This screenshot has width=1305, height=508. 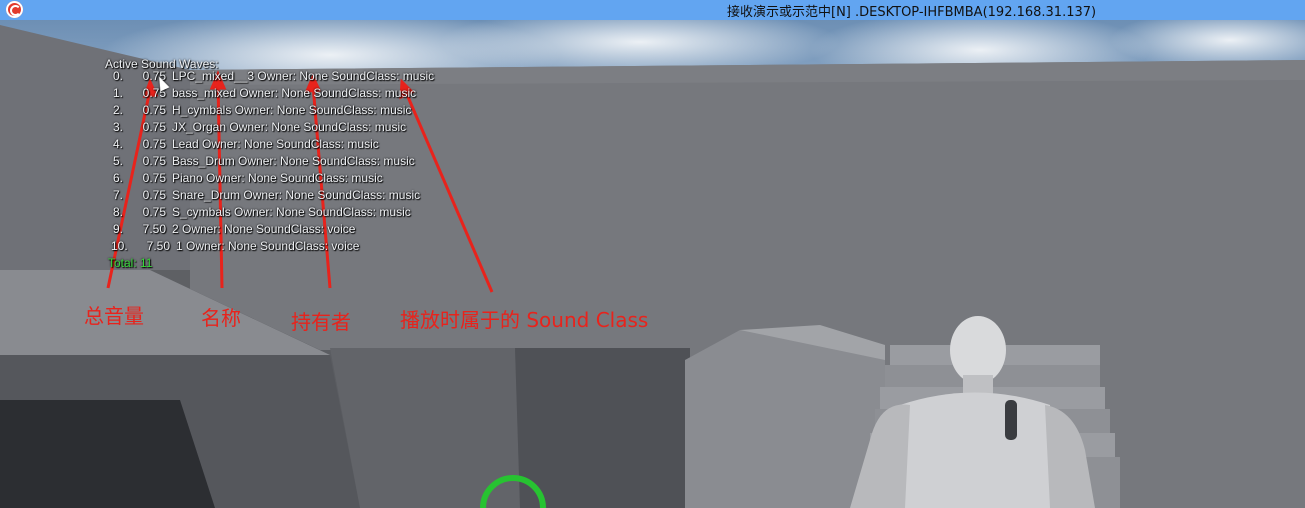 I want to click on row-index: 4., so click(x=118, y=144).